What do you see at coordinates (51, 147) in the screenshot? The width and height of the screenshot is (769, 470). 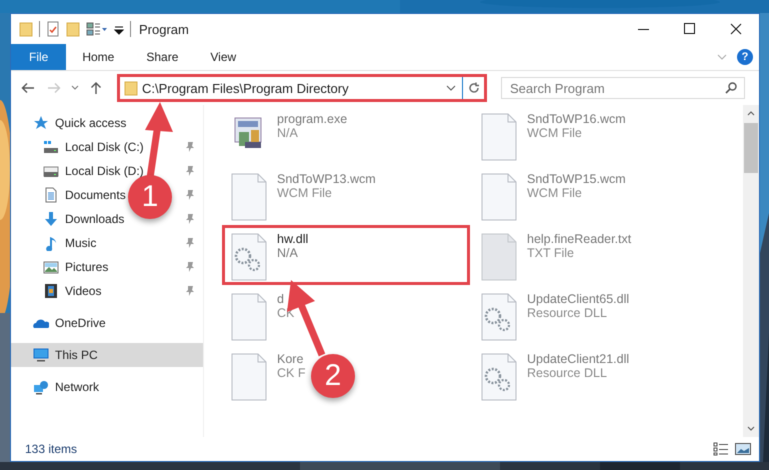 I see `windrive-icon` at bounding box center [51, 147].